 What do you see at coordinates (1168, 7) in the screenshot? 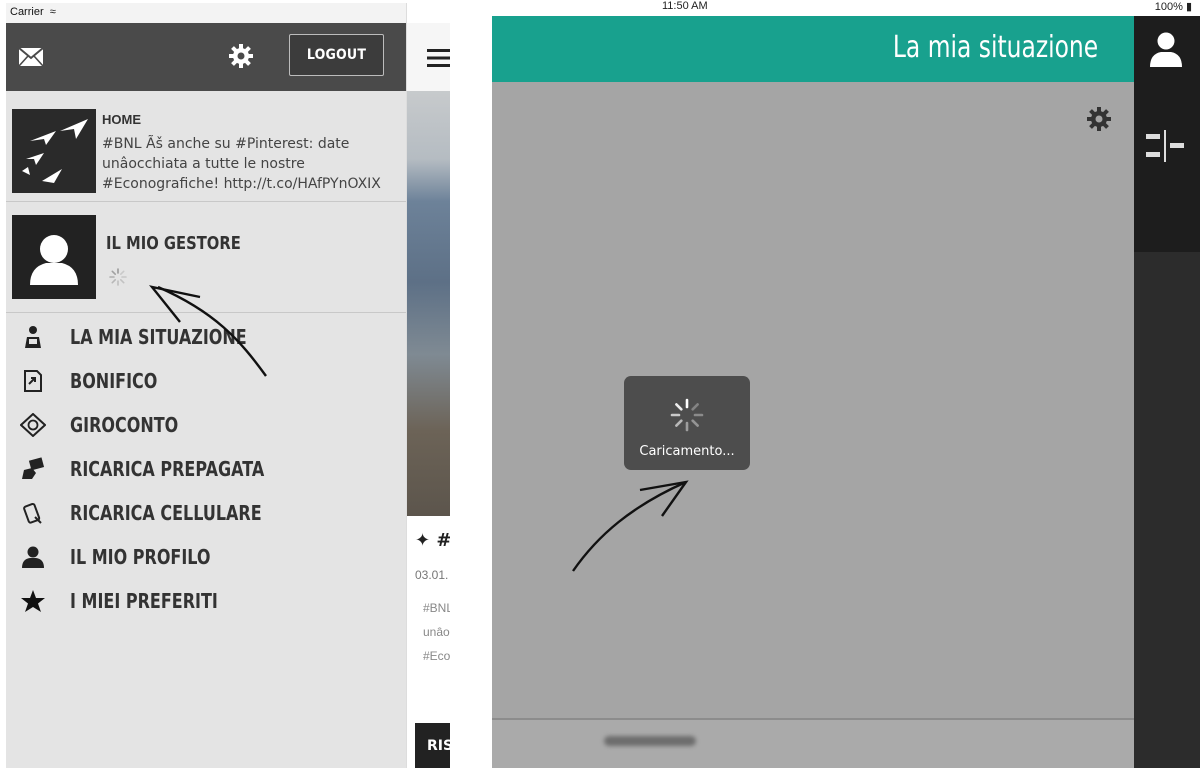
I see `battery-percent: 100%` at bounding box center [1168, 7].